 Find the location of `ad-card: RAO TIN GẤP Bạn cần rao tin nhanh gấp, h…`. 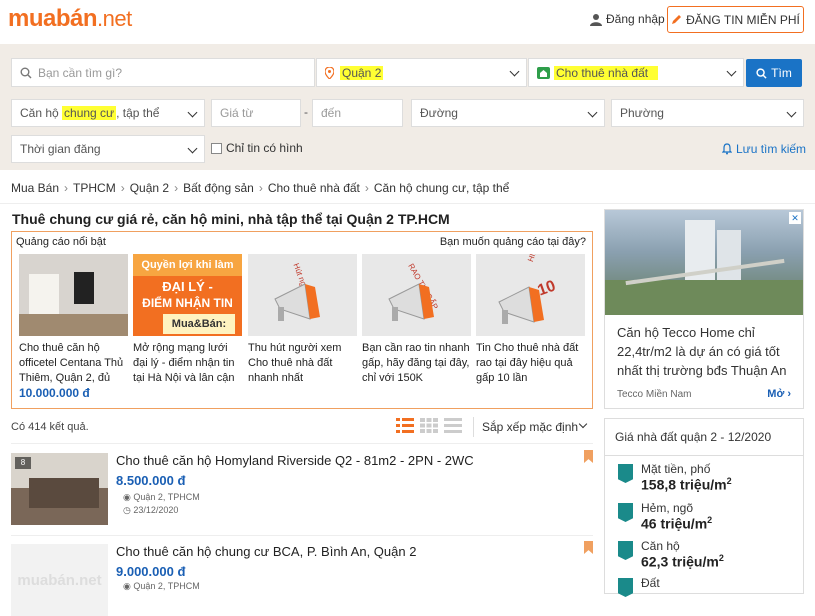

ad-card: RAO TIN GẤP Bạn cần rao tin nhanh gấp, h… is located at coordinates (416, 320).